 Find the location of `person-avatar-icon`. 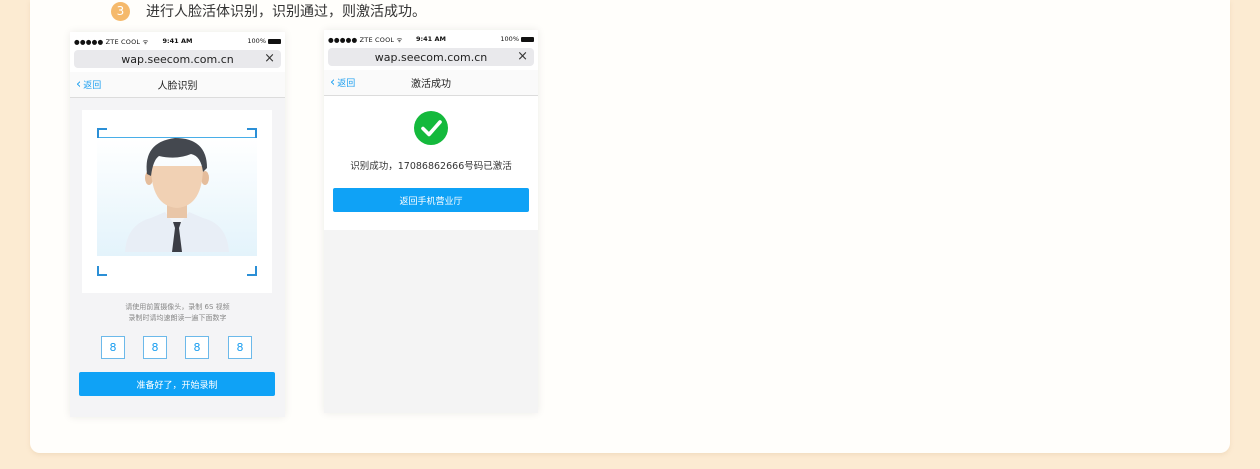

person-avatar-icon is located at coordinates (177, 195).